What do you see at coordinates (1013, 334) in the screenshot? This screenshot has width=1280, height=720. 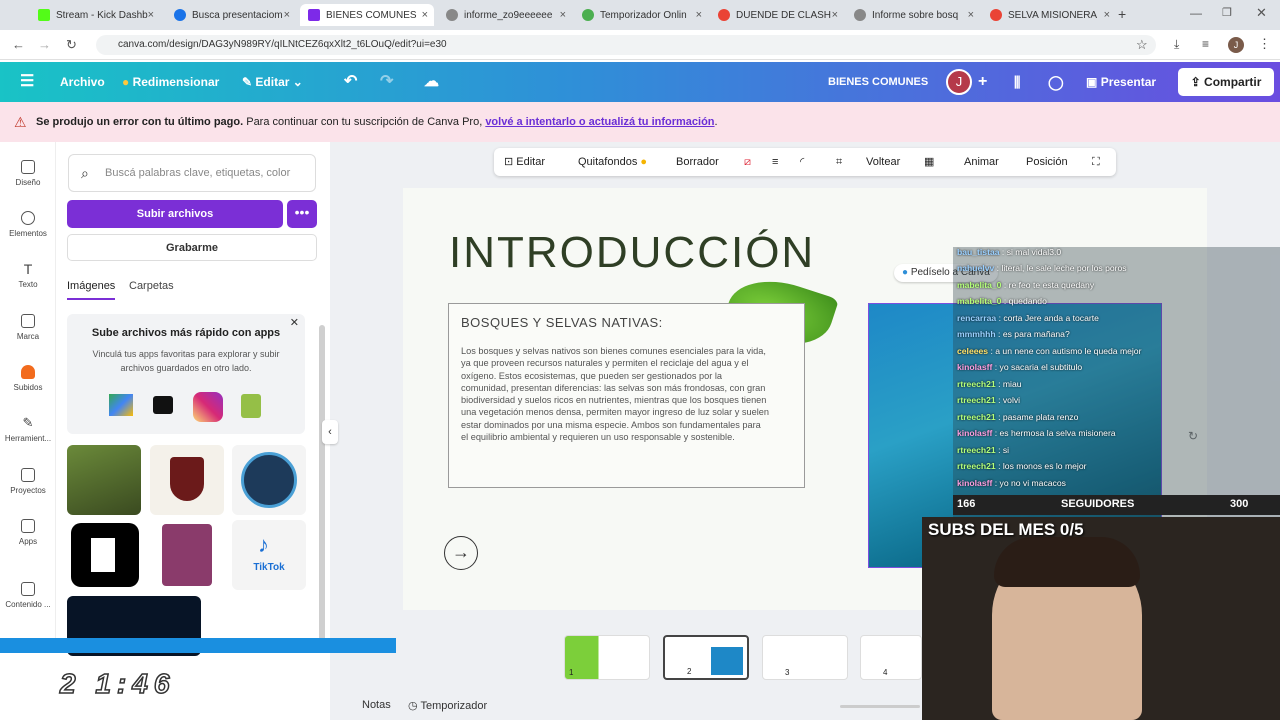 I see `chat-message: mmmhhh : es para mañana?` at bounding box center [1013, 334].